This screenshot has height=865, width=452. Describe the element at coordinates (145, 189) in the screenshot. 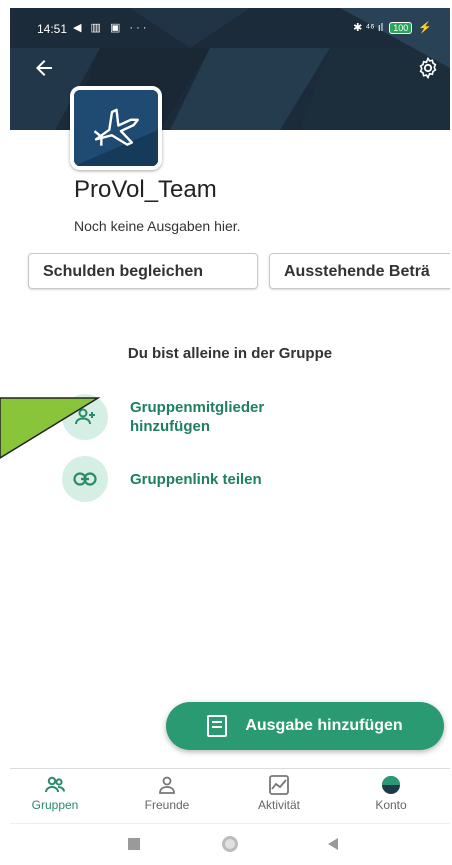

I see `group-title: ProVol_Team` at that location.